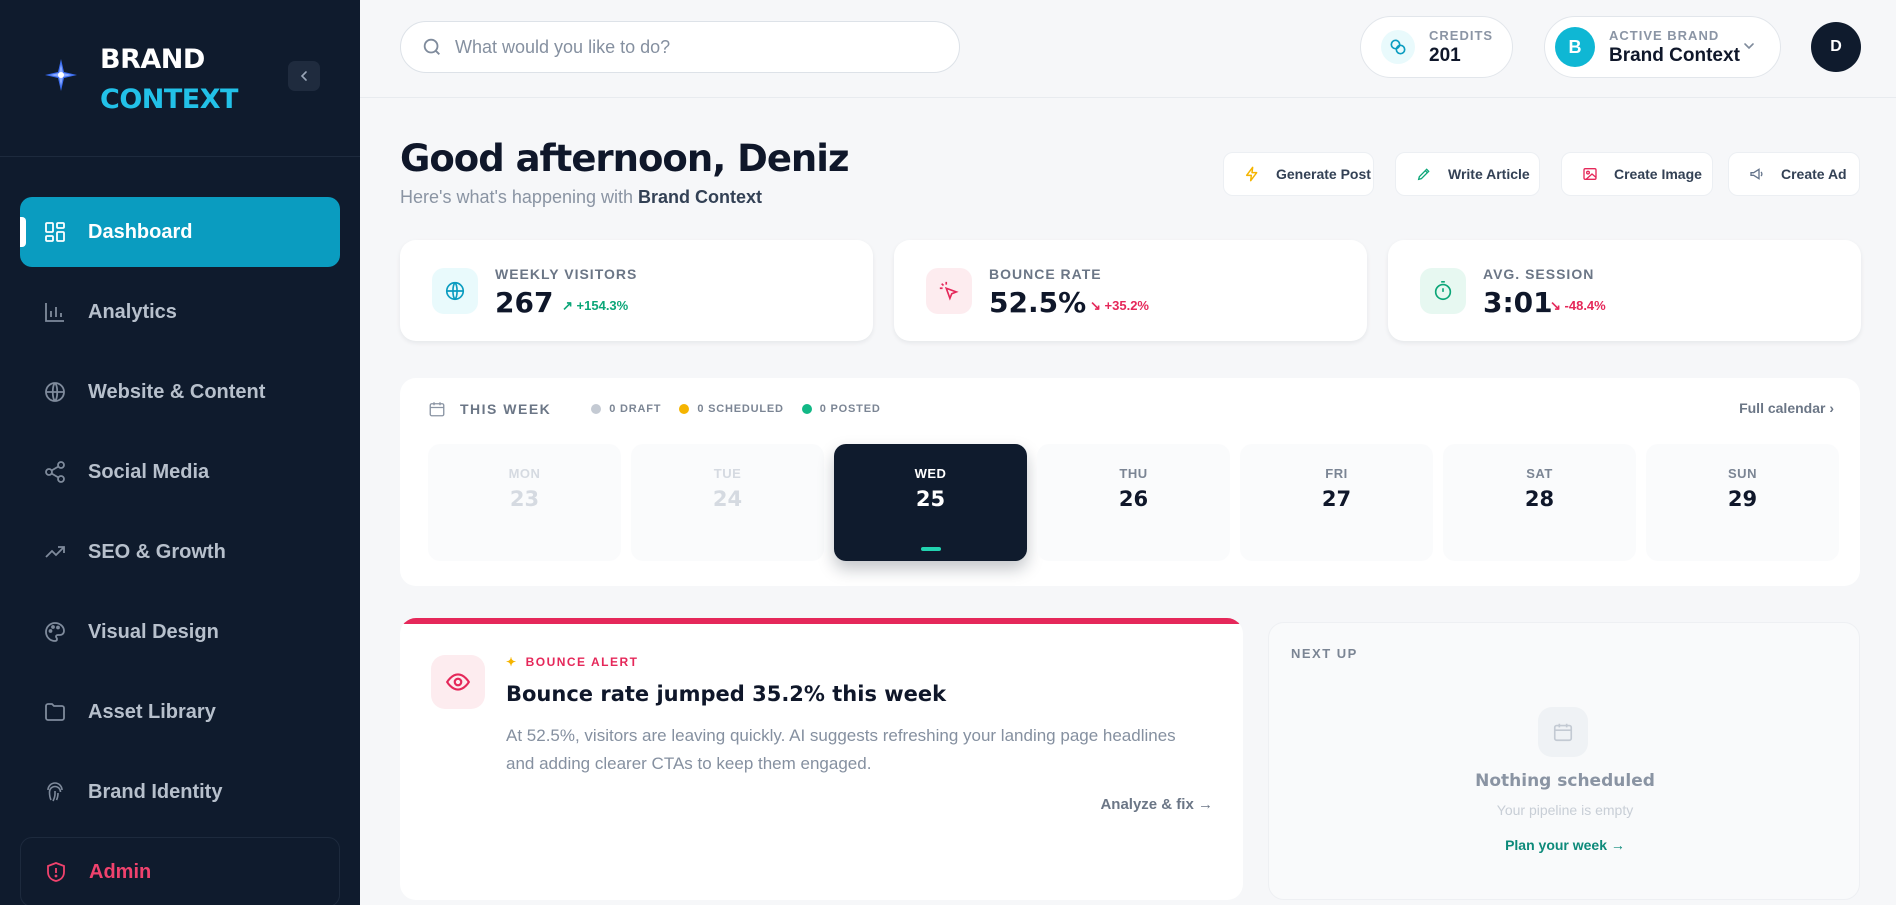  I want to click on day-saturday: SAT 28, so click(1539, 502).